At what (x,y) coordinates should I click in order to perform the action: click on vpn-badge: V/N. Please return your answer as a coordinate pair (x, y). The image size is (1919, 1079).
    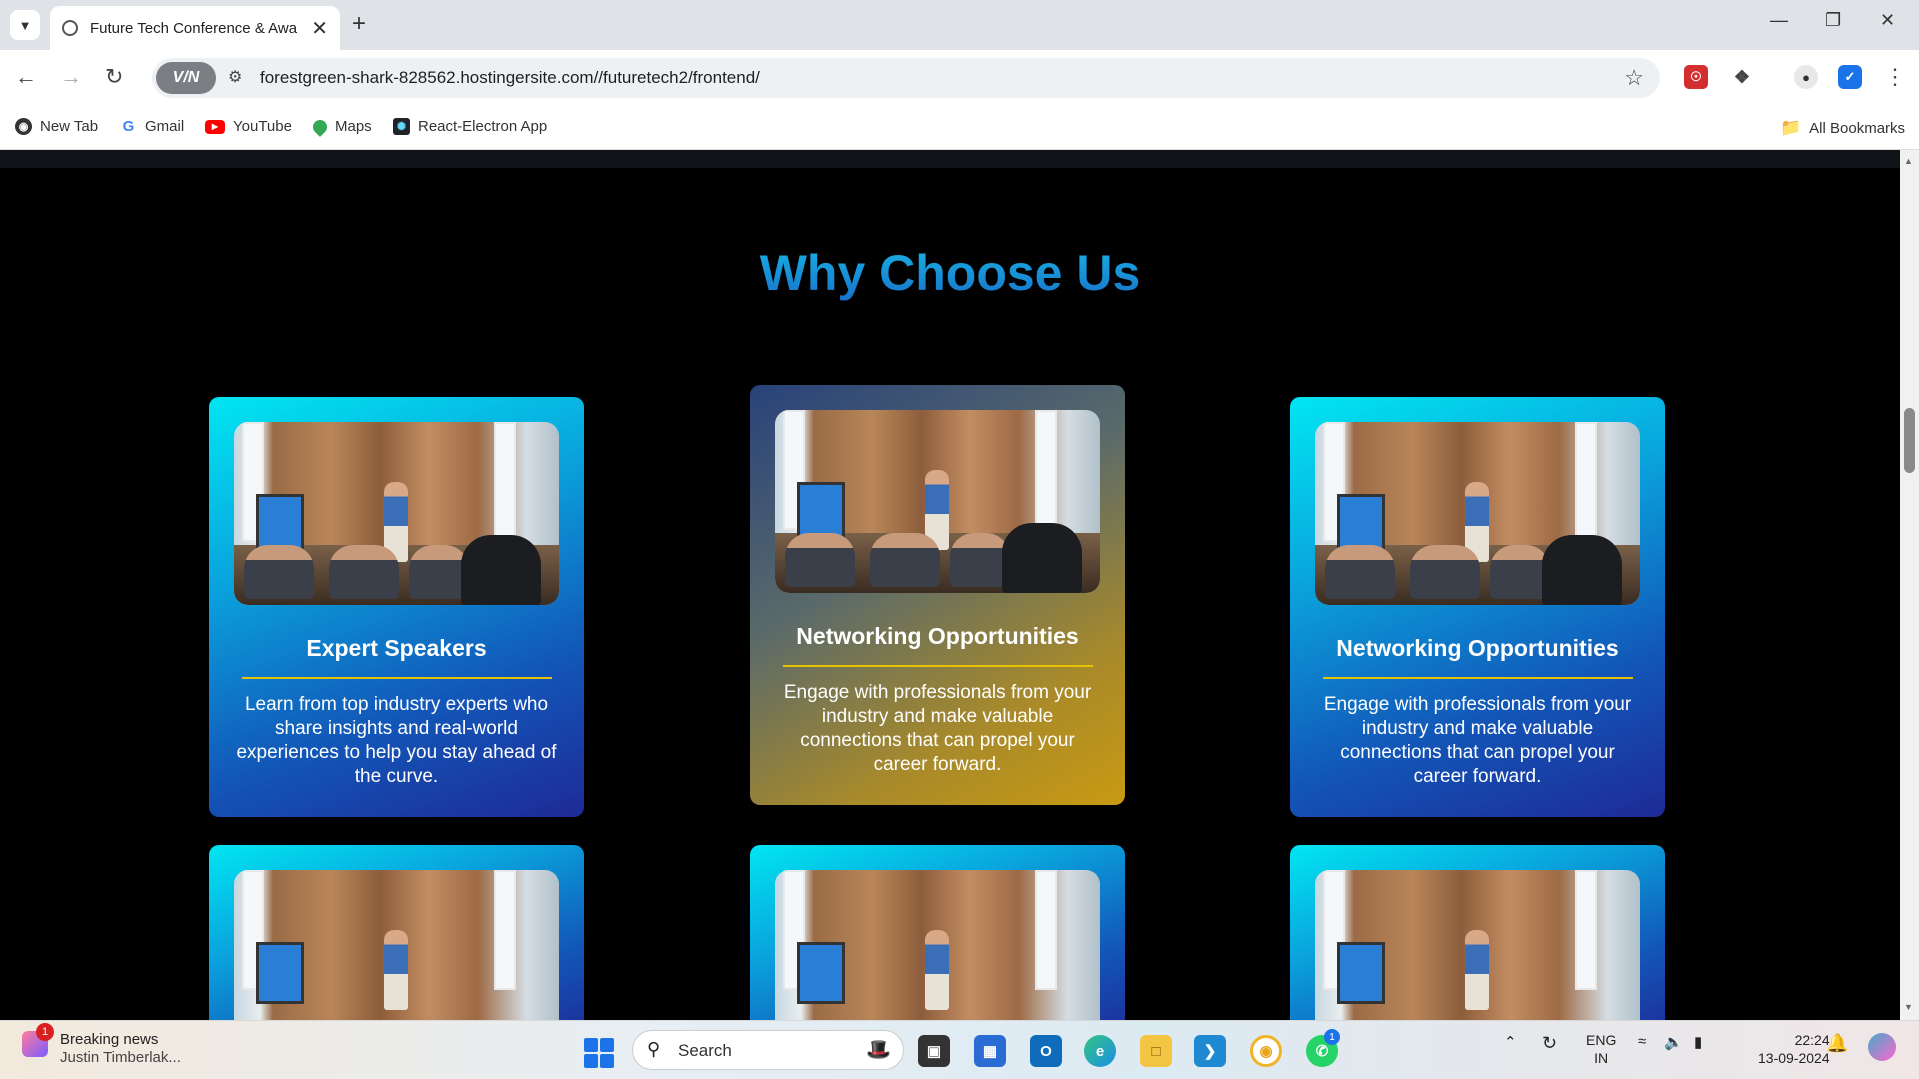
    Looking at the image, I should click on (186, 78).